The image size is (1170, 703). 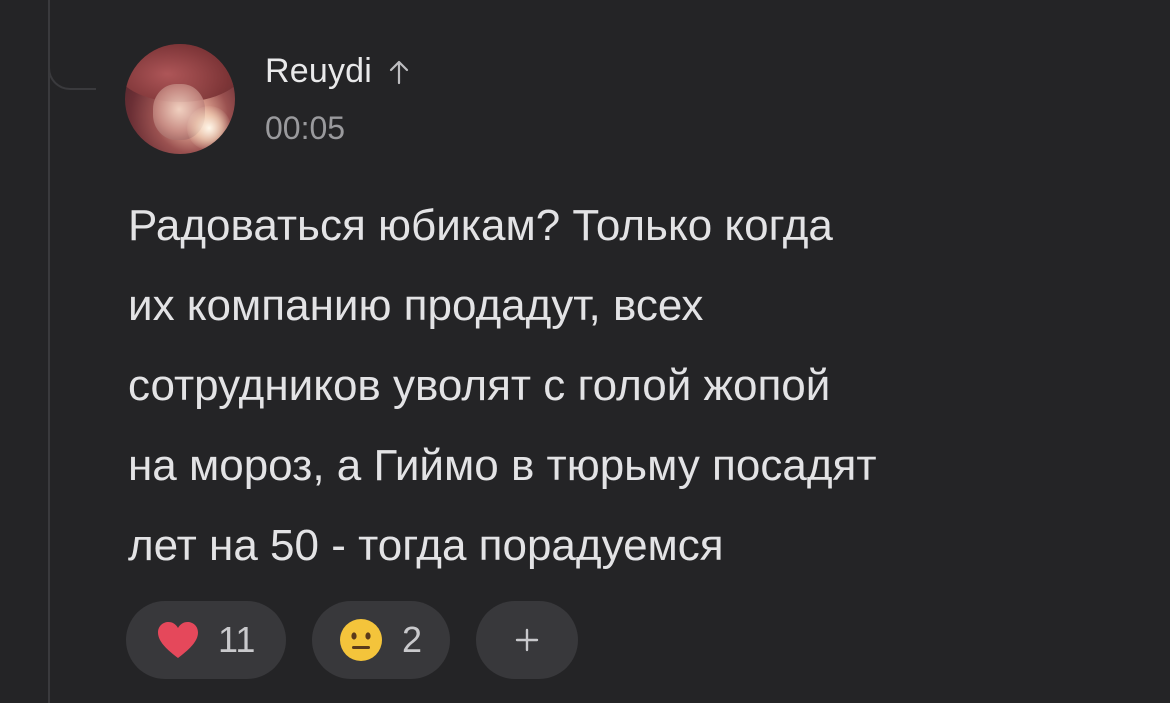 I want to click on thread-branch-connector, so click(x=72, y=45).